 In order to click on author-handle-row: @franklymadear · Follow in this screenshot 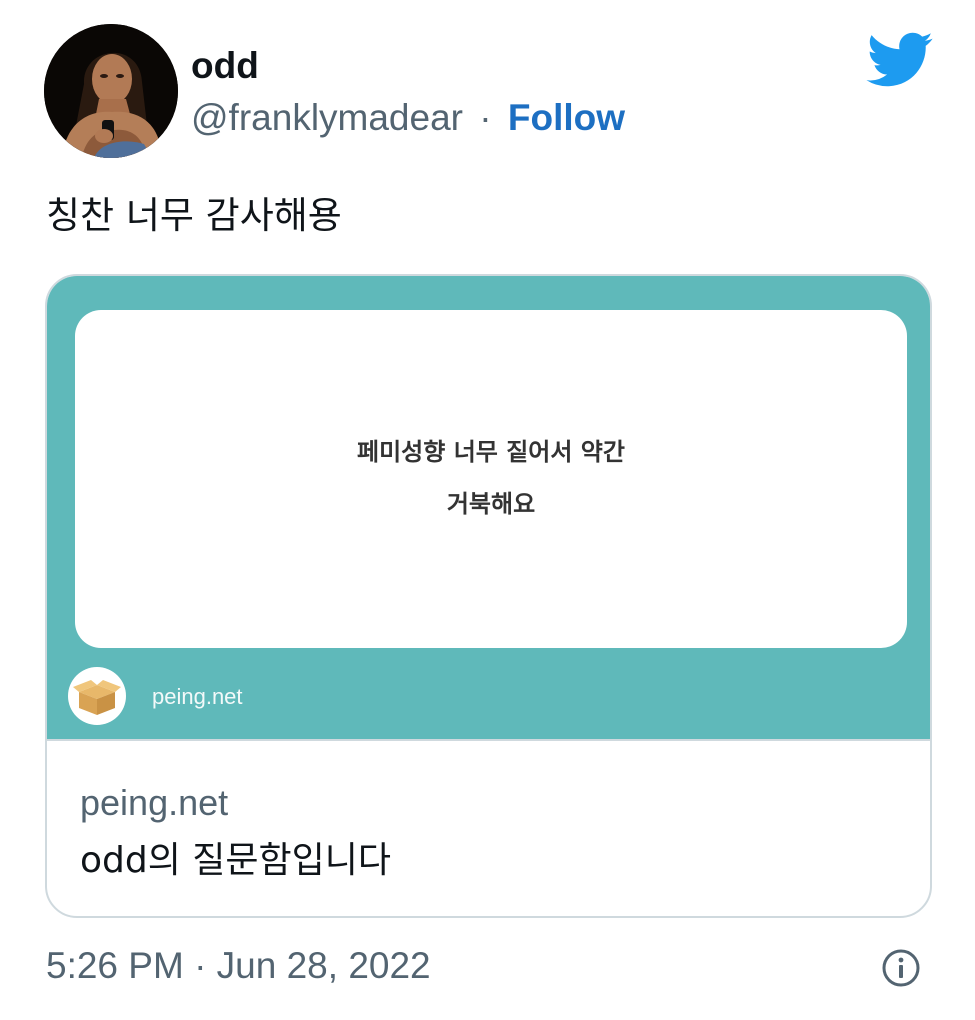, I will do `click(408, 118)`.